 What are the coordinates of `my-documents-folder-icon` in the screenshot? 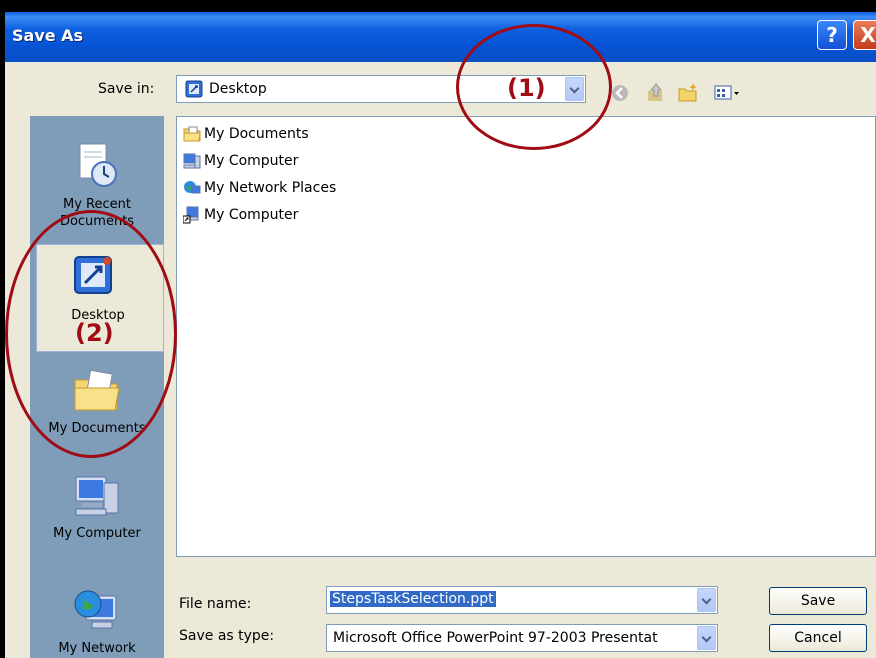 It's located at (192, 134).